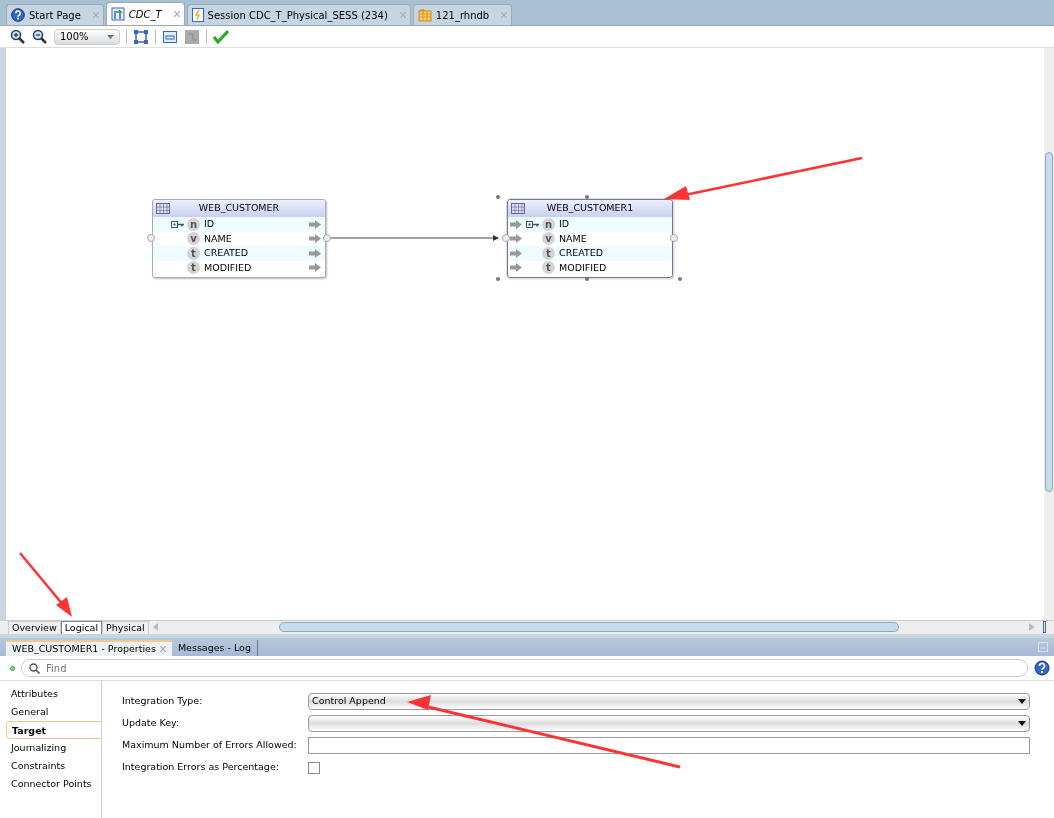  Describe the element at coordinates (155, 627) in the screenshot. I see `scroll-left-icon` at that location.